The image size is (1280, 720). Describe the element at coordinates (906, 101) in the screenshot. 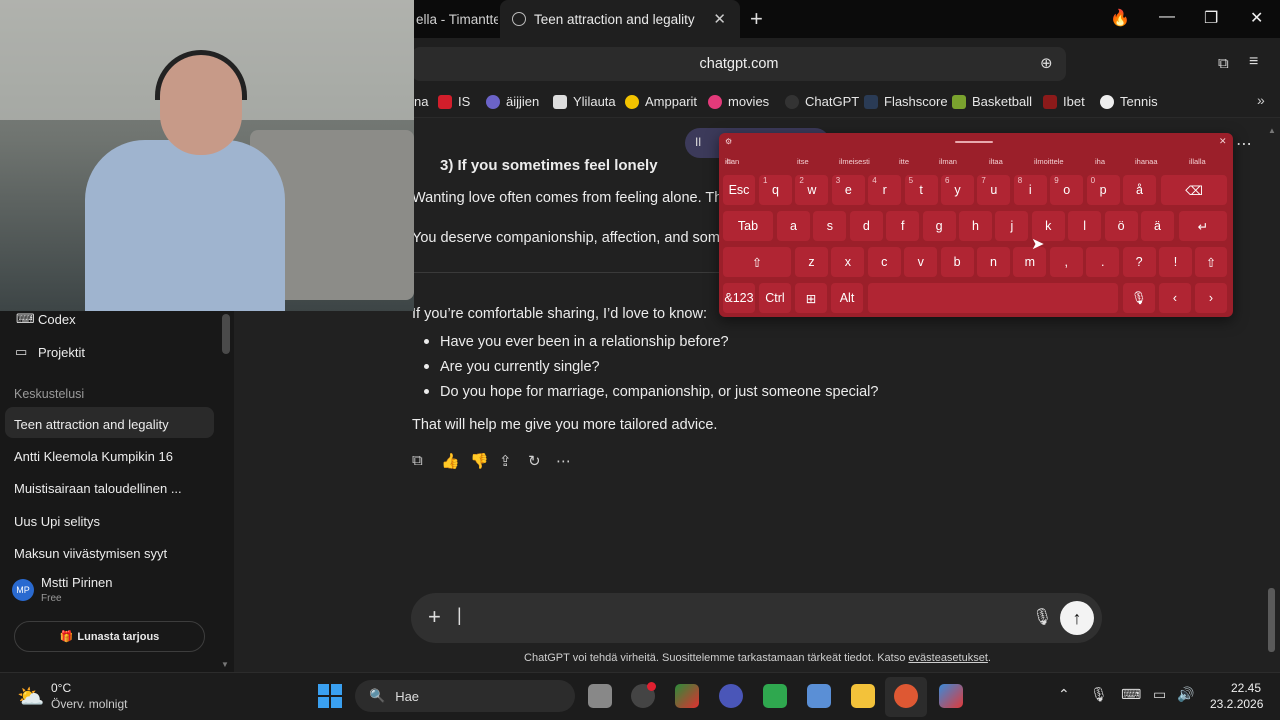

I see `bookmark-7: Flashscore` at that location.